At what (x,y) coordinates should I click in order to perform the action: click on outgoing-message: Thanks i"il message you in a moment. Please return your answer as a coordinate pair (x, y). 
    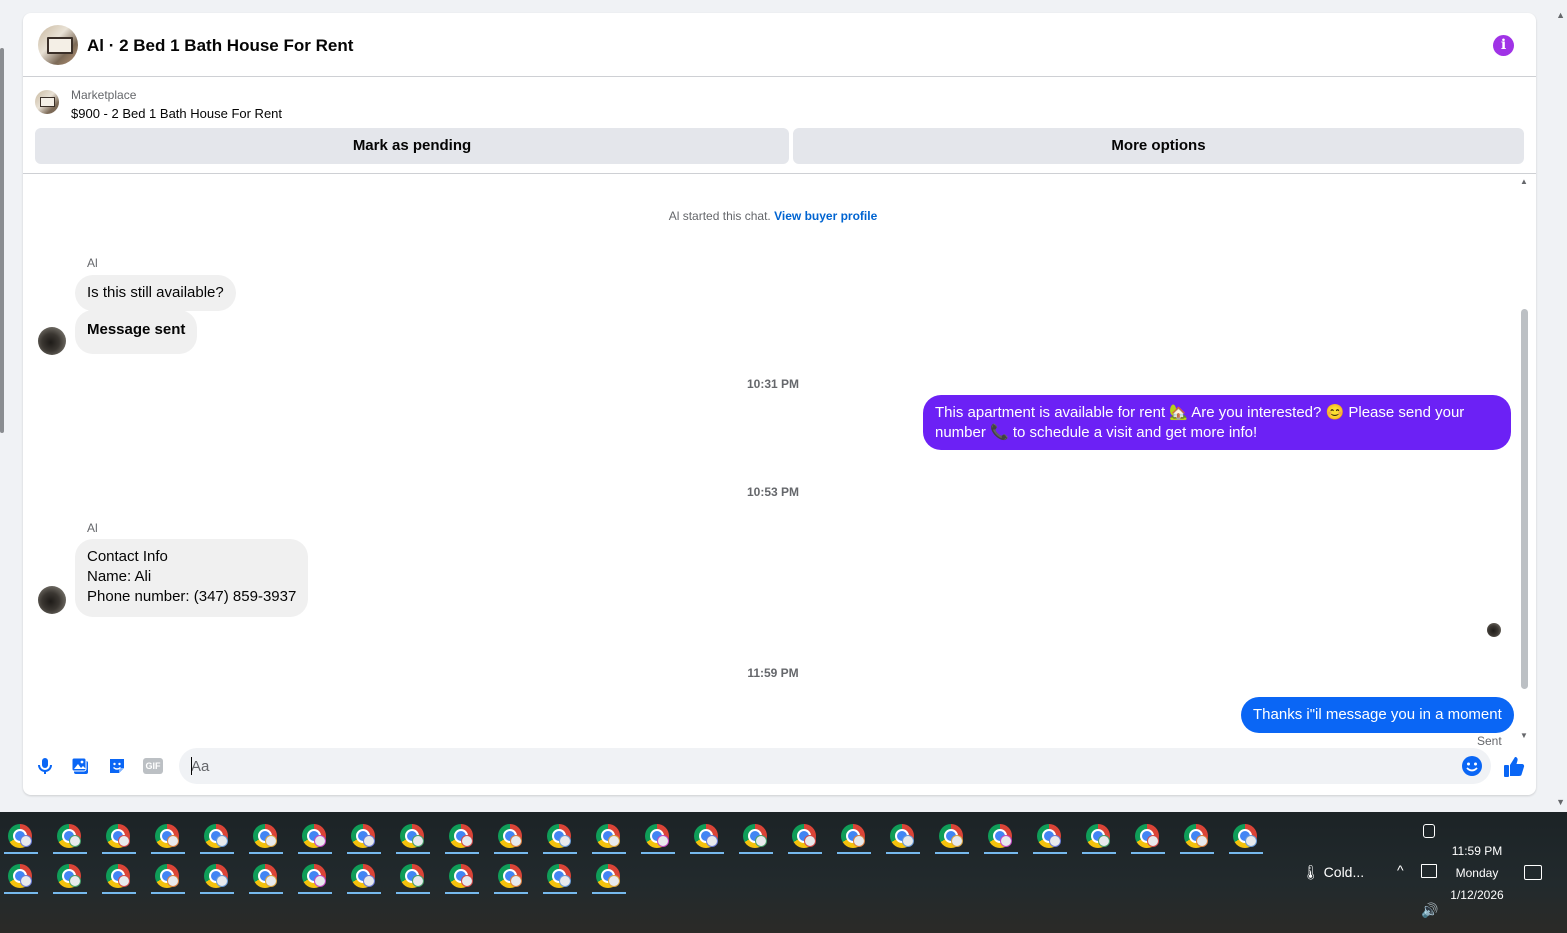
    Looking at the image, I should click on (1377, 715).